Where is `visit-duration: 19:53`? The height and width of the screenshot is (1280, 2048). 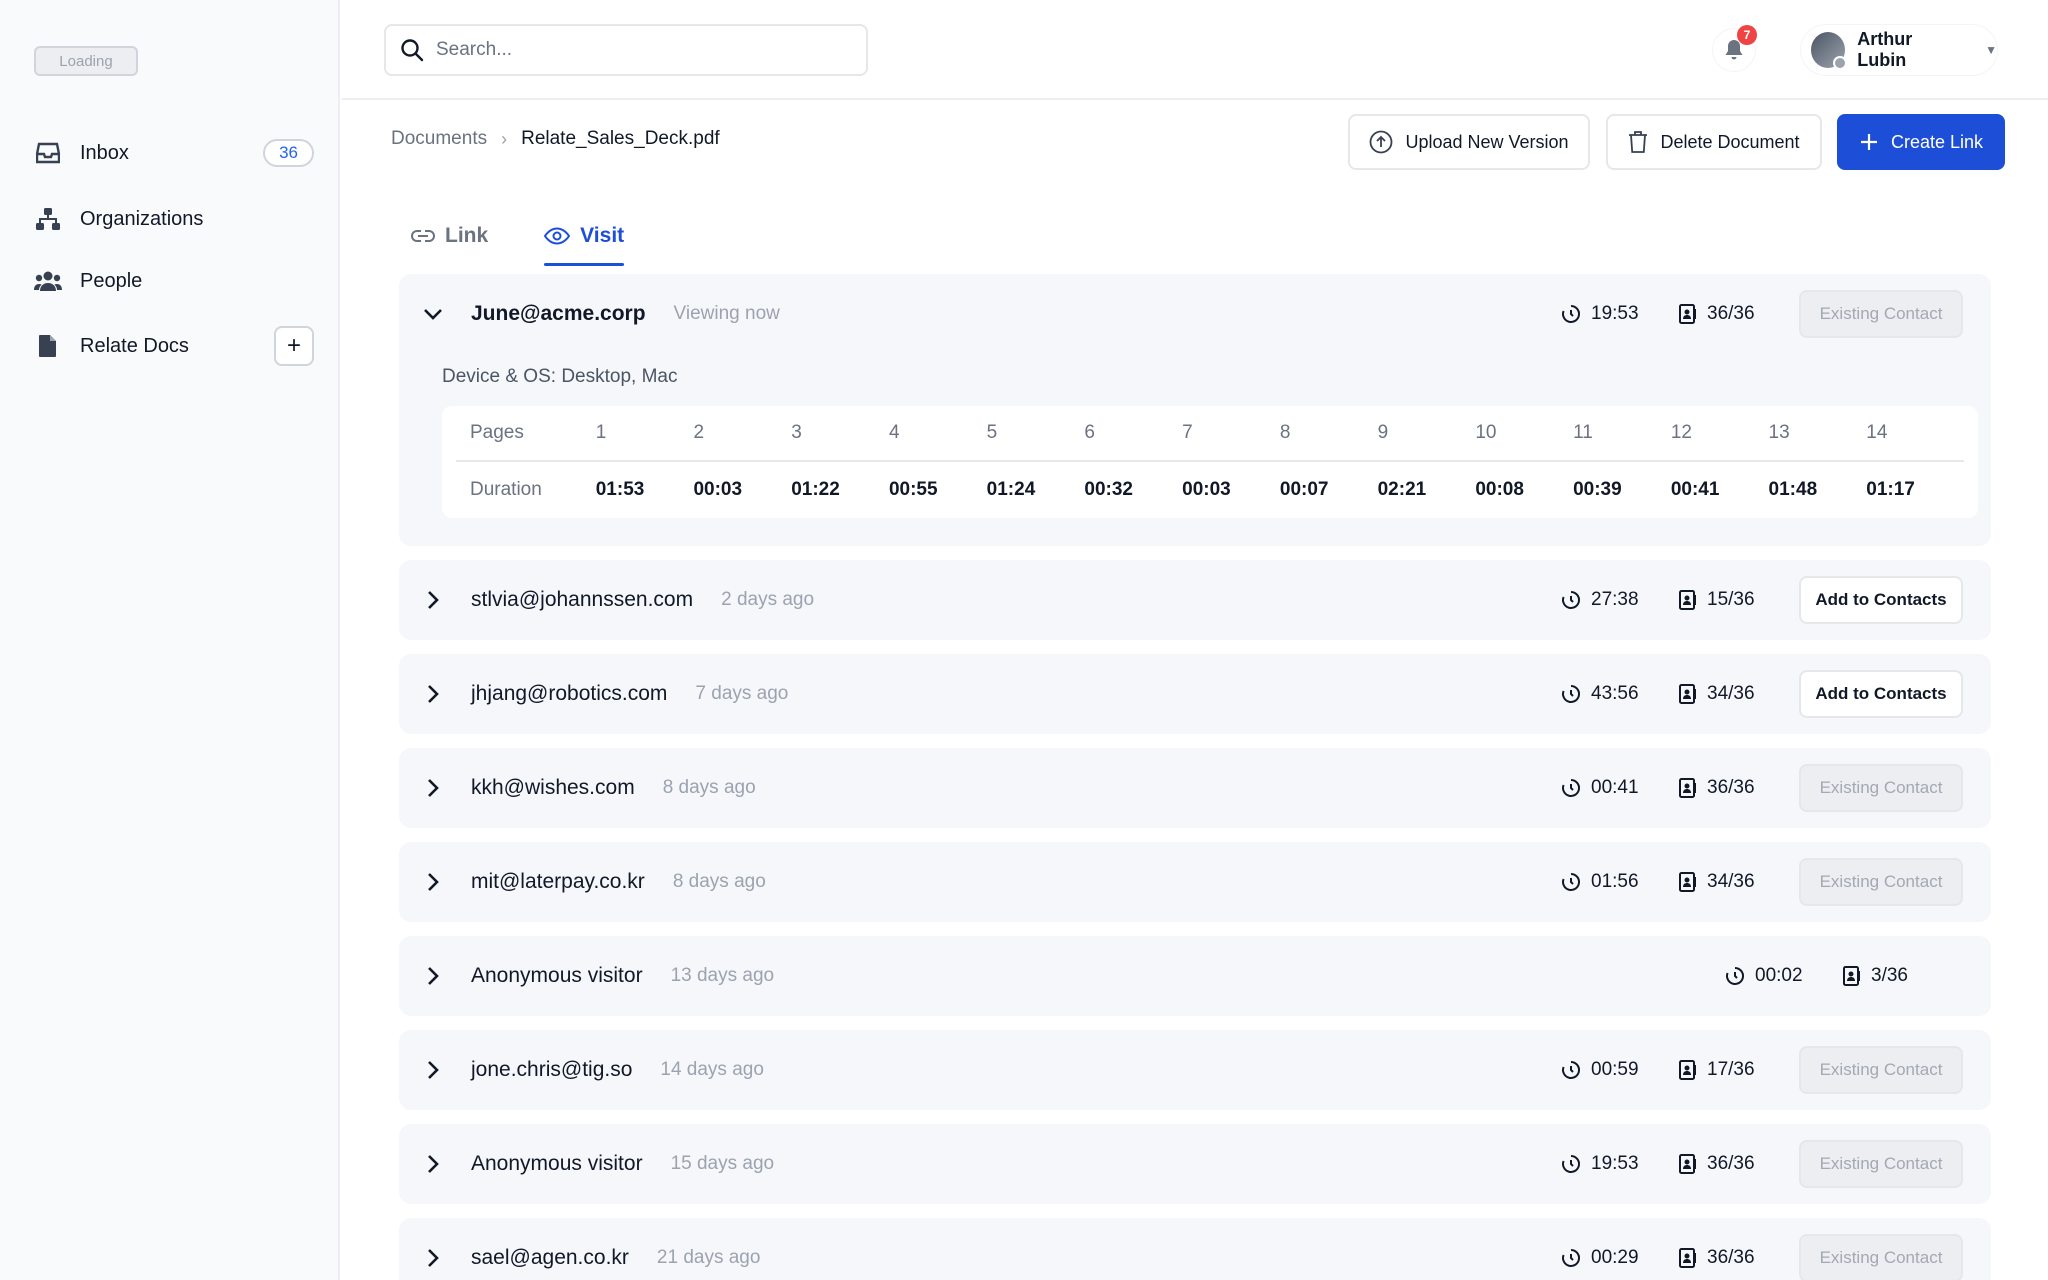
visit-duration: 19:53 is located at coordinates (1620, 314).